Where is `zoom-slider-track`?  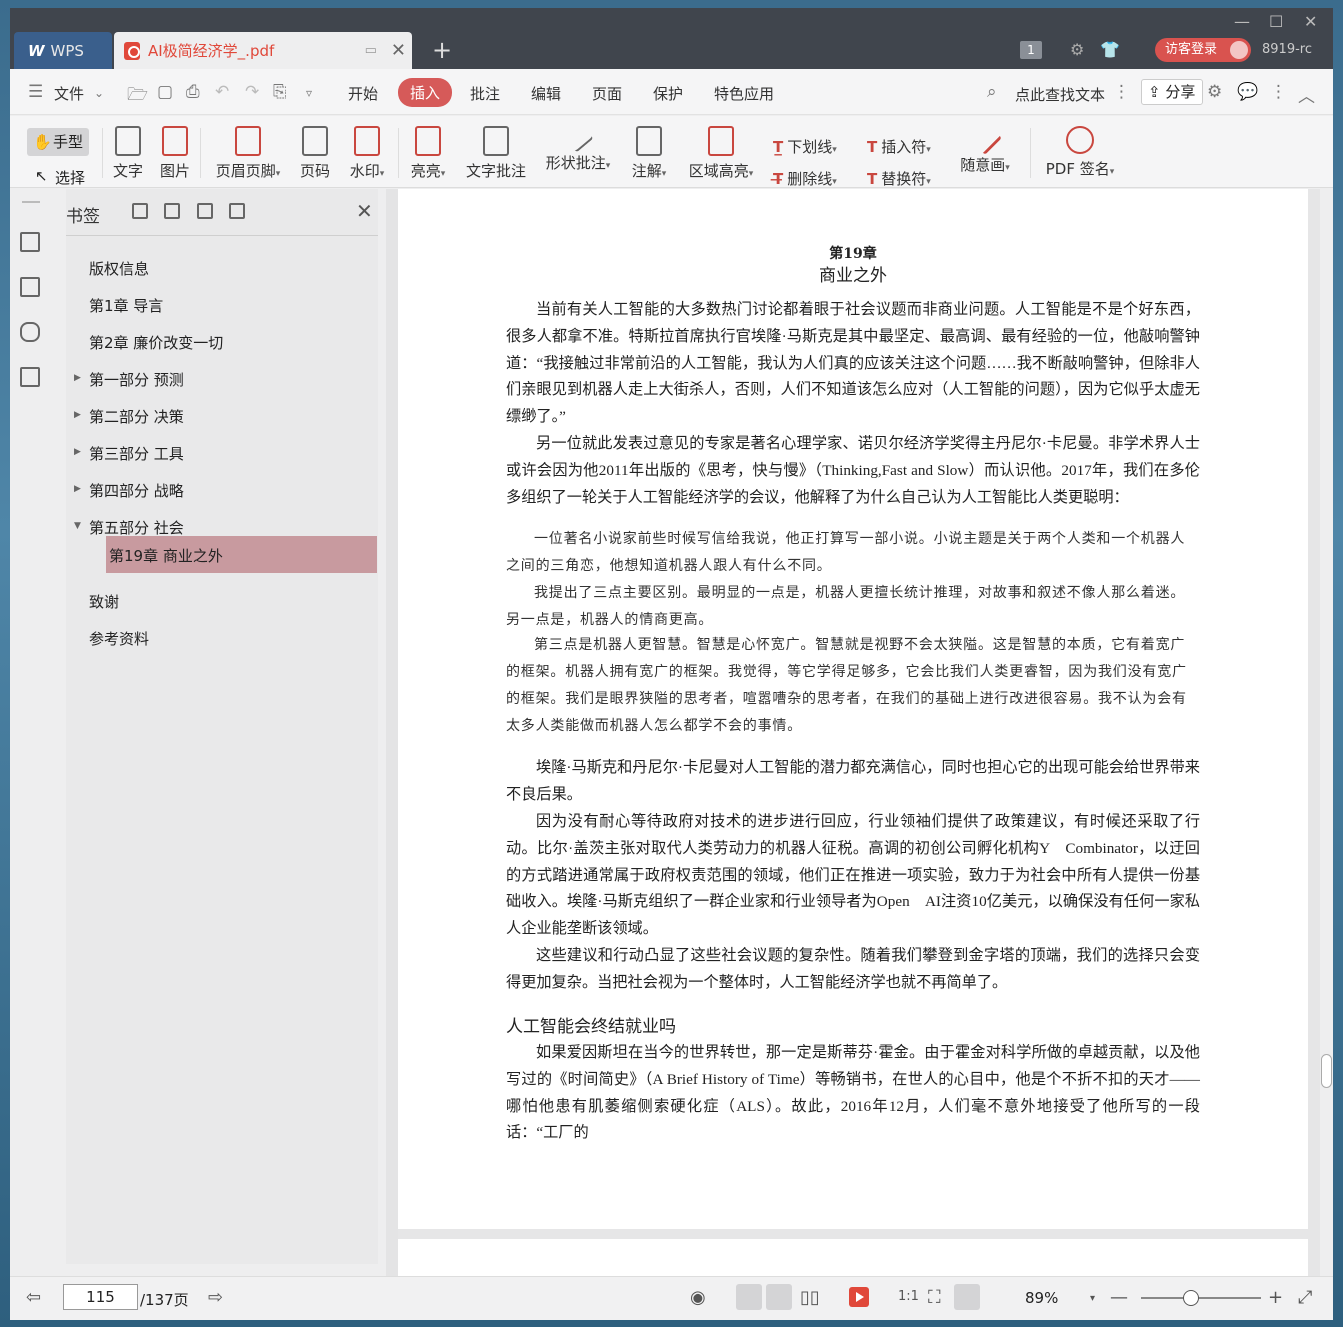 zoom-slider-track is located at coordinates (1201, 1298).